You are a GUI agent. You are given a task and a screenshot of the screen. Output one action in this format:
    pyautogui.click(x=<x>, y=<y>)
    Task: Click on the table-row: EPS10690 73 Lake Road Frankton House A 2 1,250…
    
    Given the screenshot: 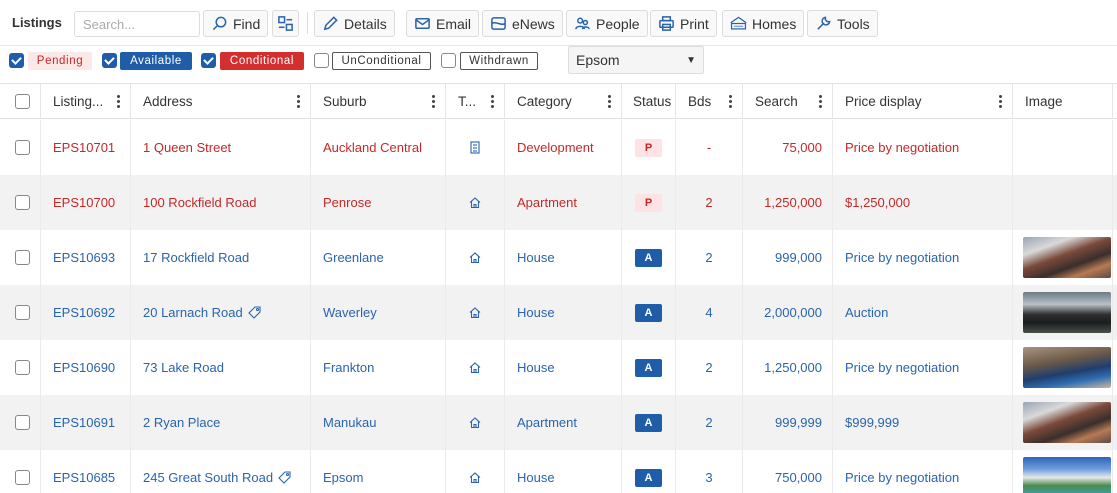 What is the action you would take?
    pyautogui.click(x=558, y=367)
    